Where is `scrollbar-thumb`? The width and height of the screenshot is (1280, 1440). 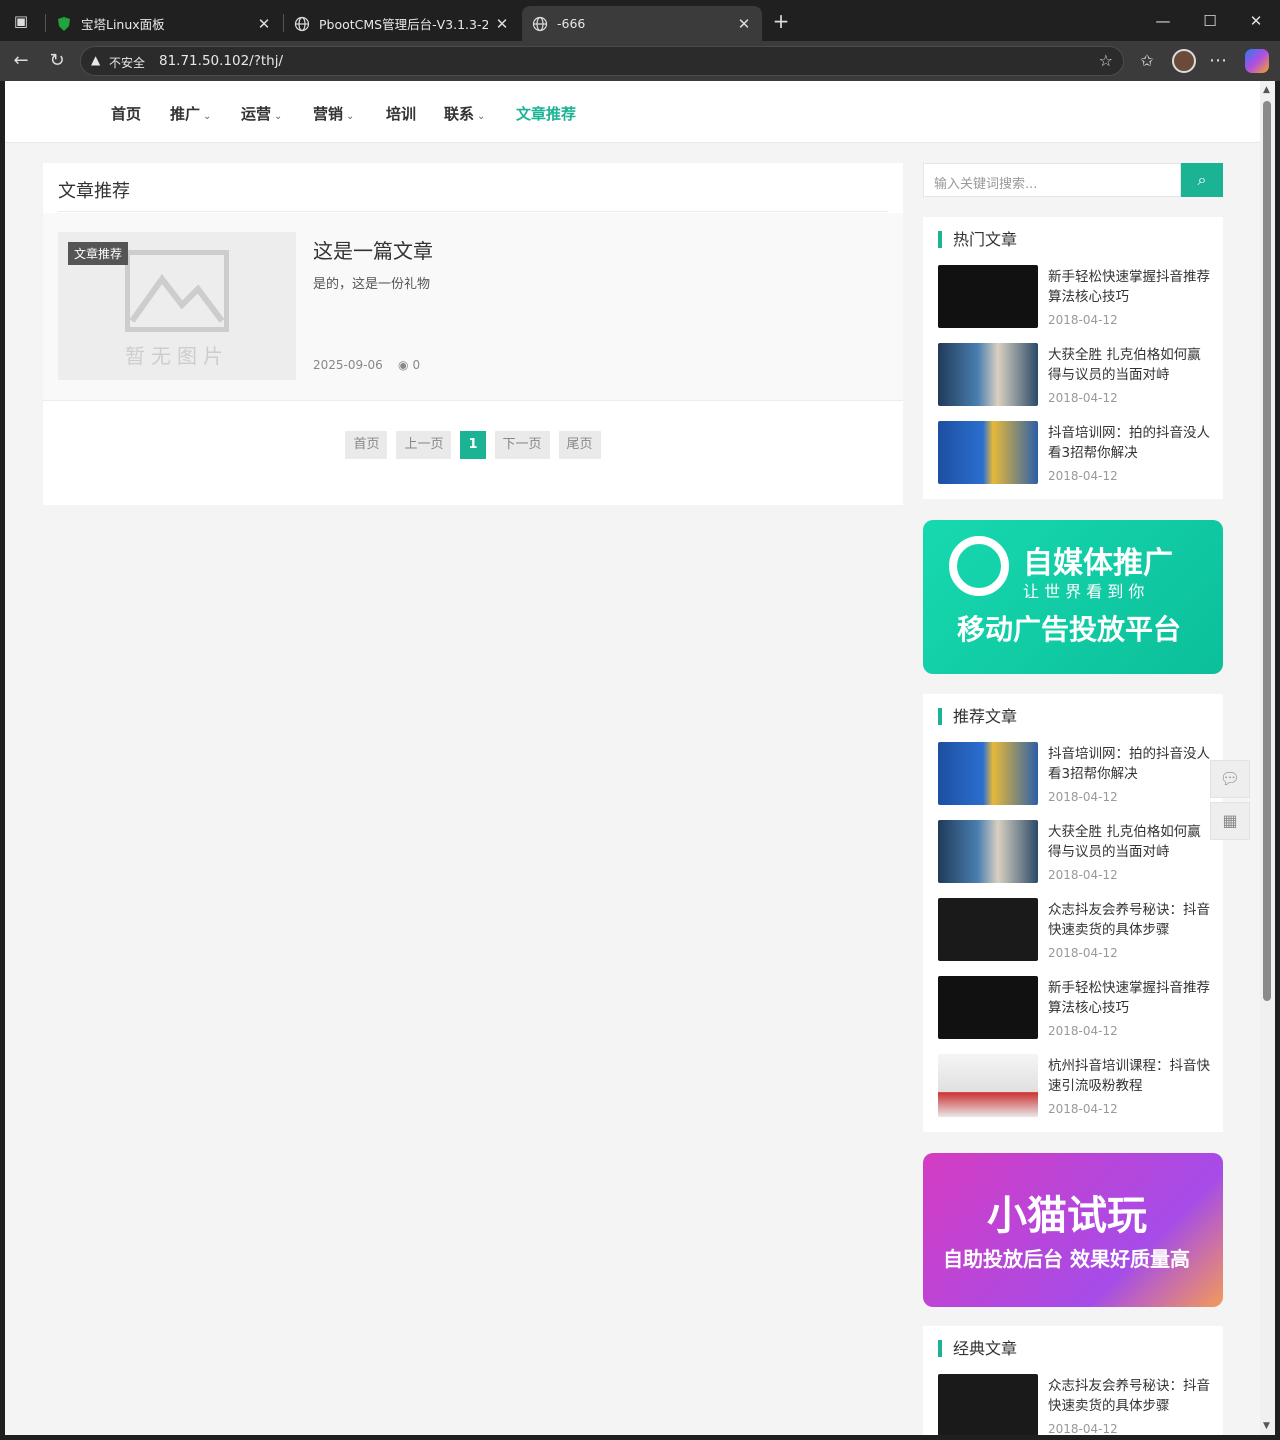
scrollbar-thumb is located at coordinates (1267, 551).